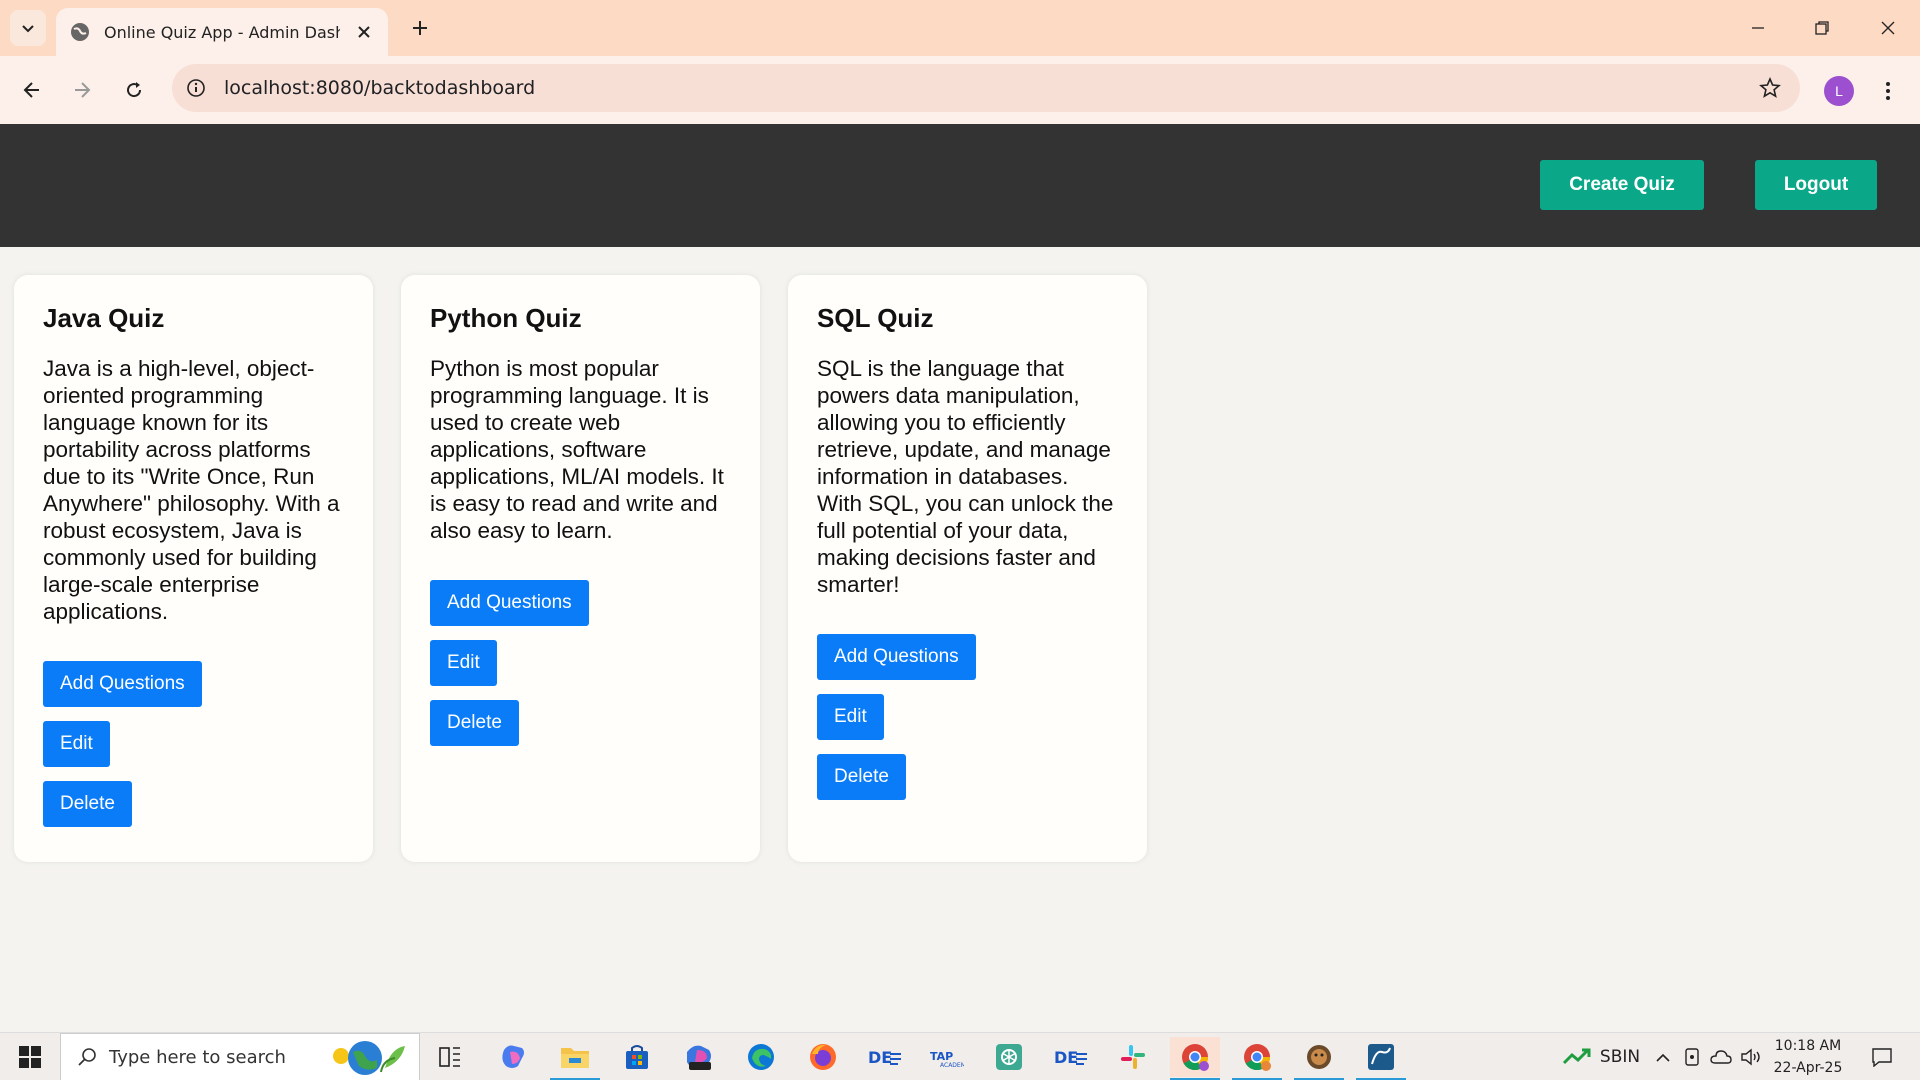 The height and width of the screenshot is (1080, 1920). I want to click on copilot-button, so click(513, 1057).